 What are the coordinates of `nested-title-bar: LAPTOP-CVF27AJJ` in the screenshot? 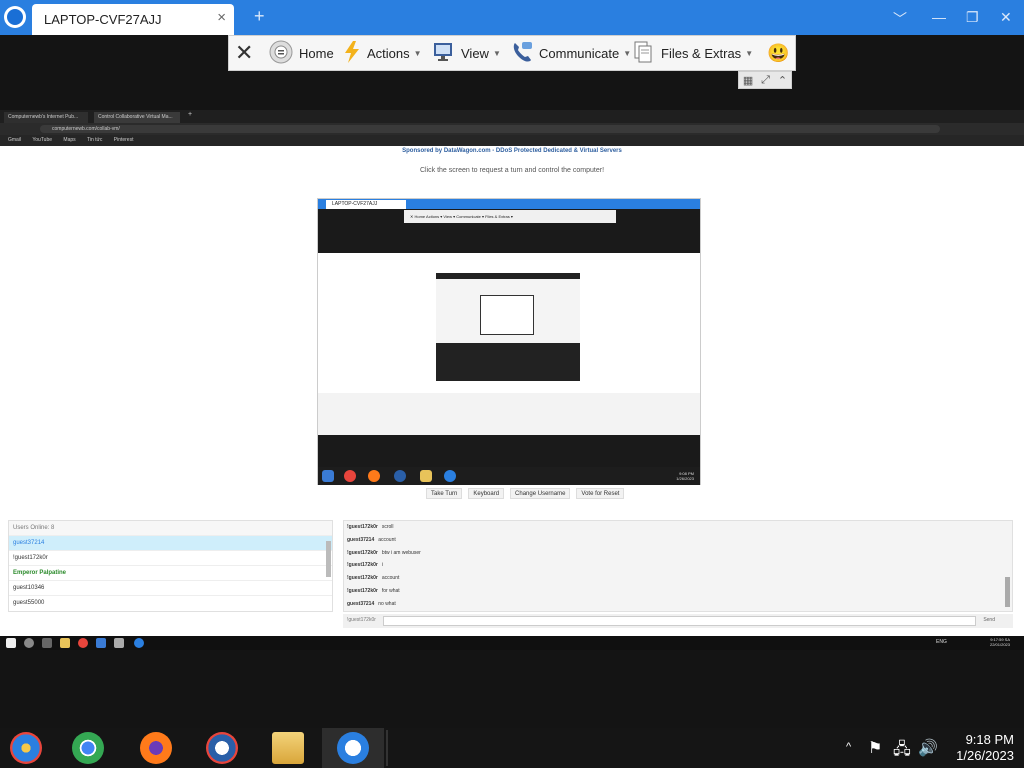 It's located at (509, 204).